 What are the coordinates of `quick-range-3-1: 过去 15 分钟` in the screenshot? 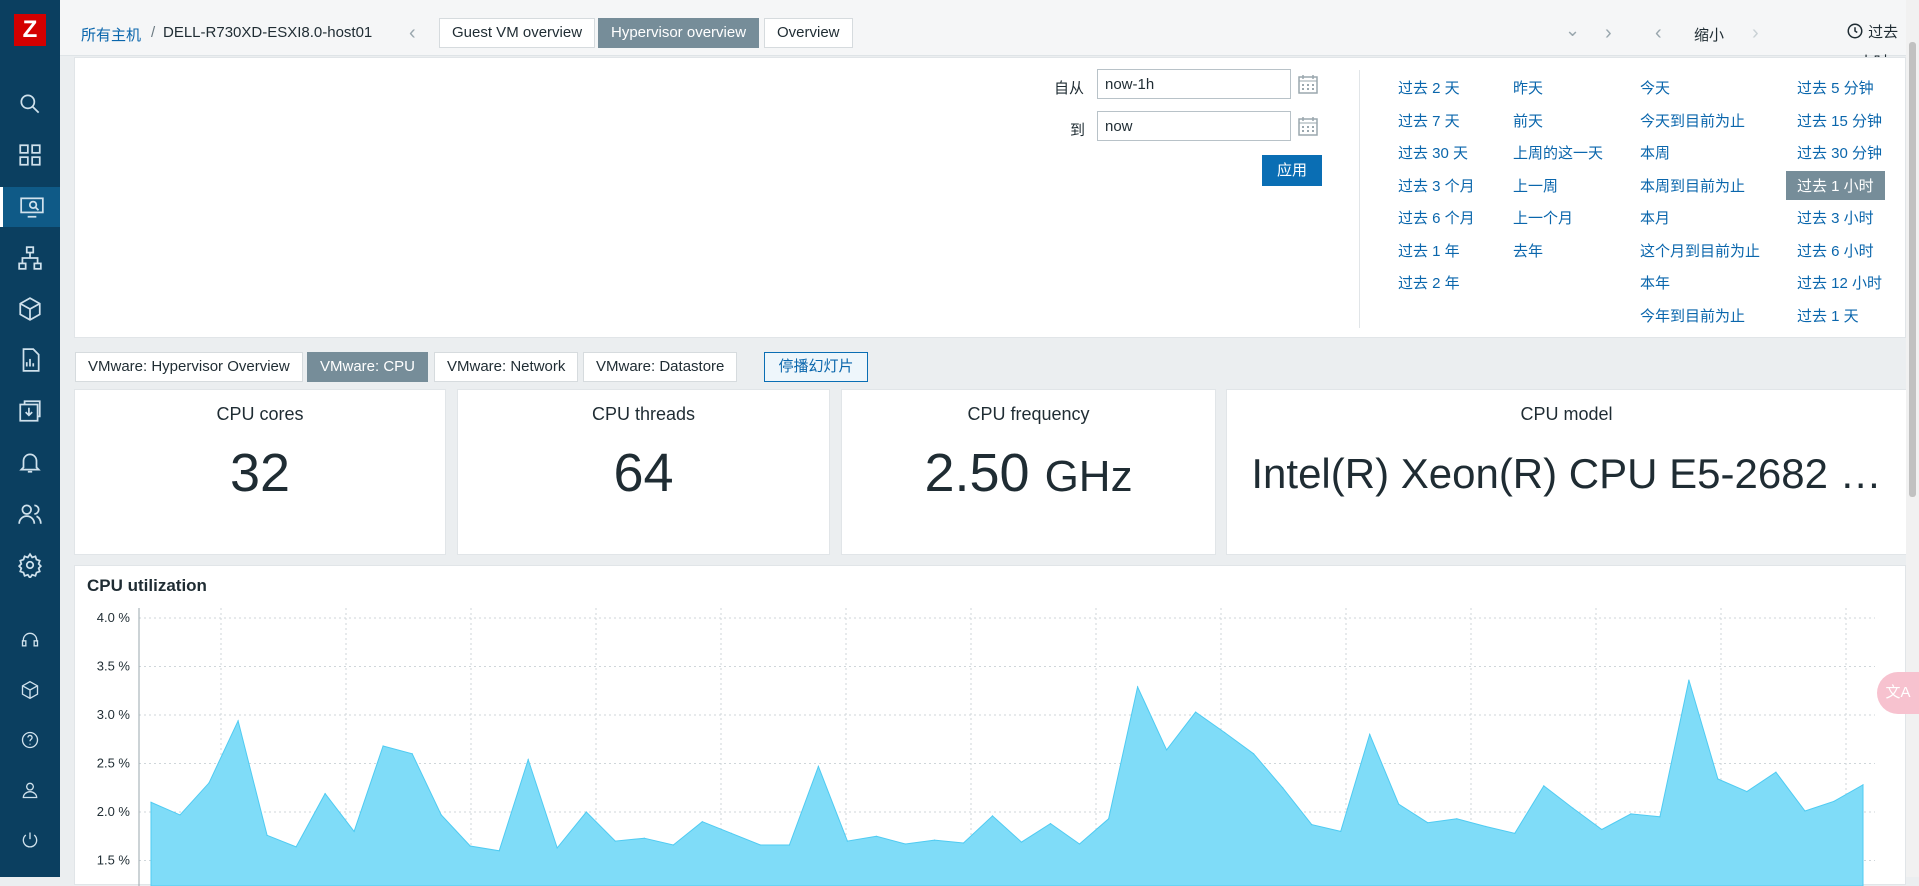 It's located at (1839, 120).